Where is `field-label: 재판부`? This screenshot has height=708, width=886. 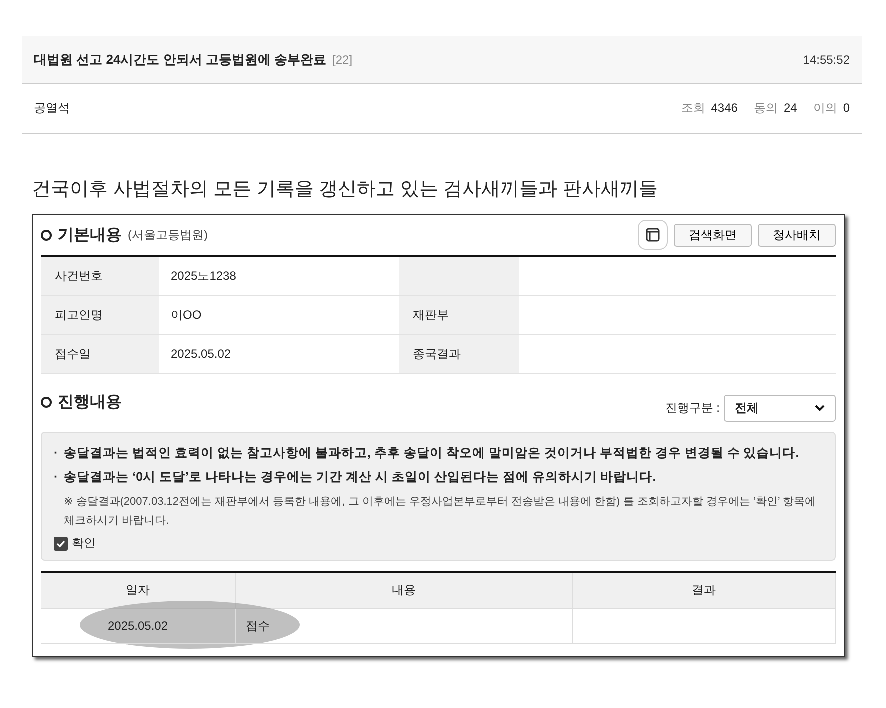
field-label: 재판부 is located at coordinates (459, 315).